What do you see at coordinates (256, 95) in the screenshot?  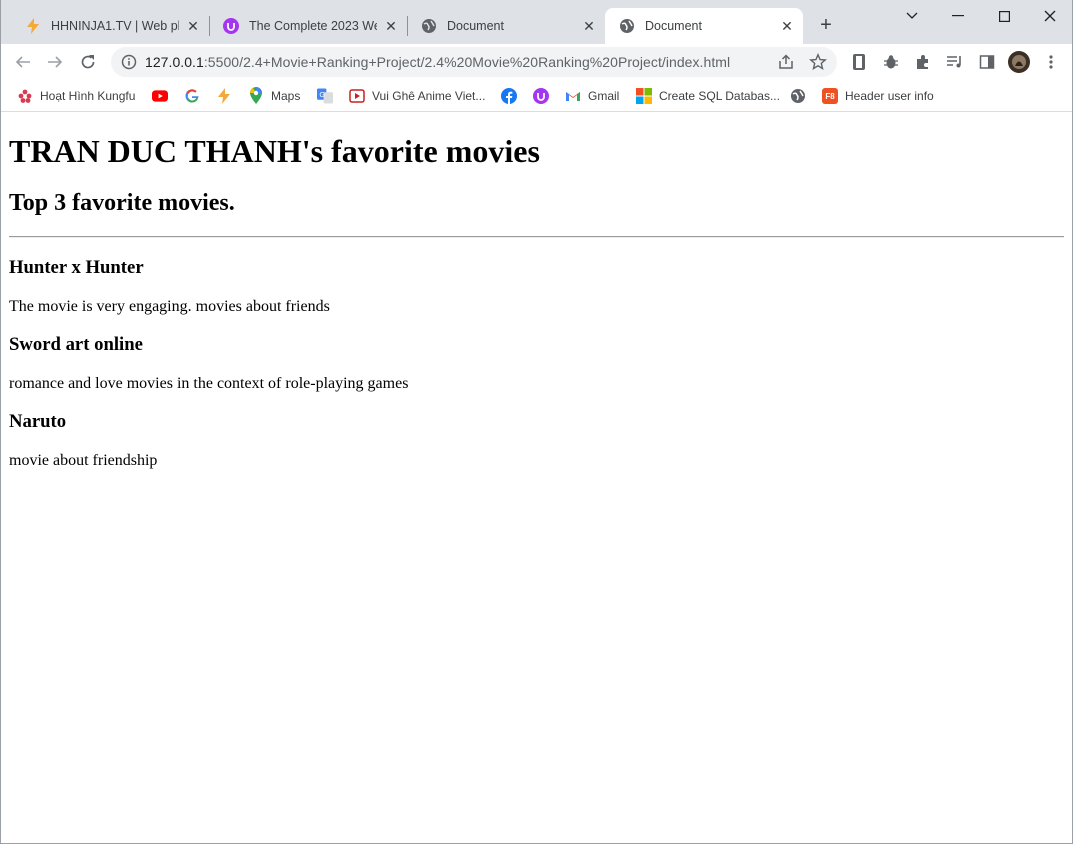 I see `maps-icon` at bounding box center [256, 95].